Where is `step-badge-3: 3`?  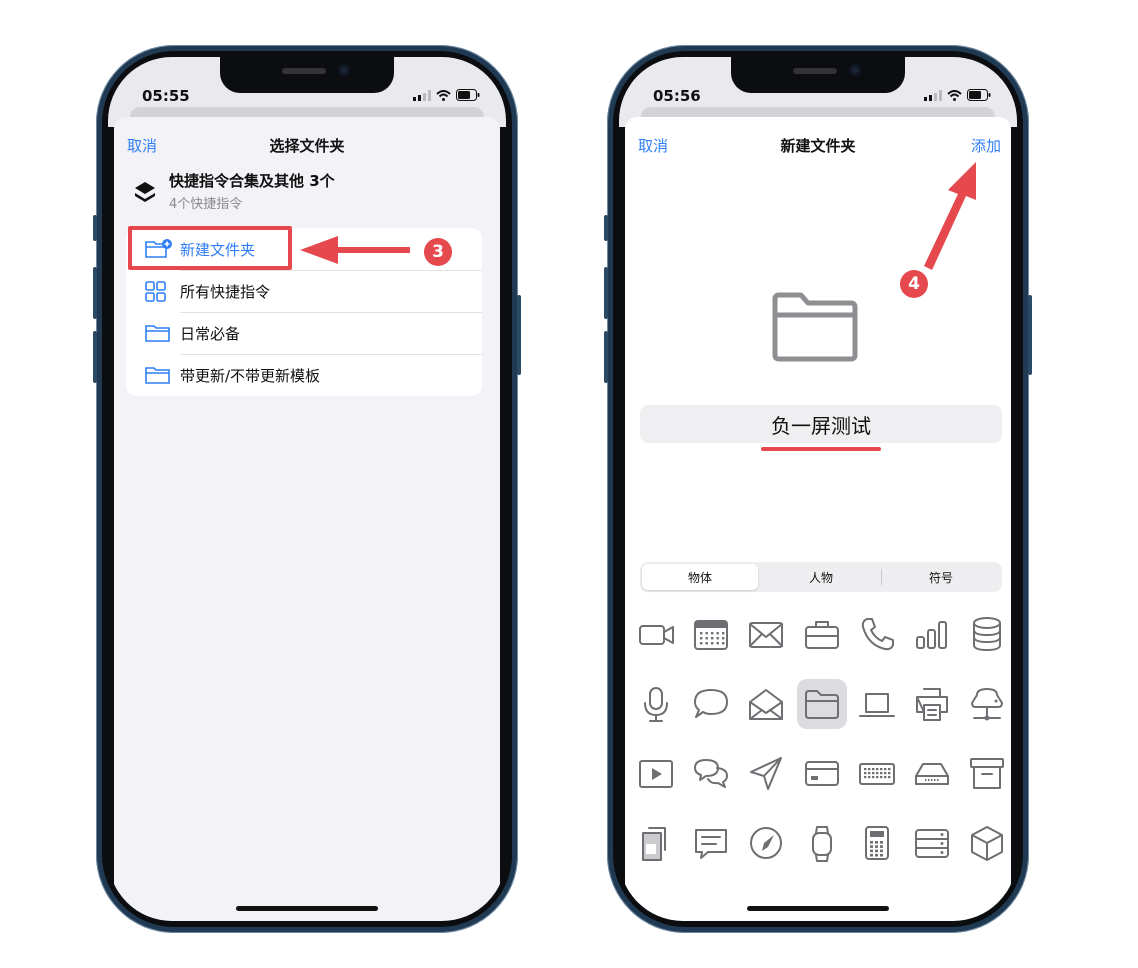 step-badge-3: 3 is located at coordinates (438, 252).